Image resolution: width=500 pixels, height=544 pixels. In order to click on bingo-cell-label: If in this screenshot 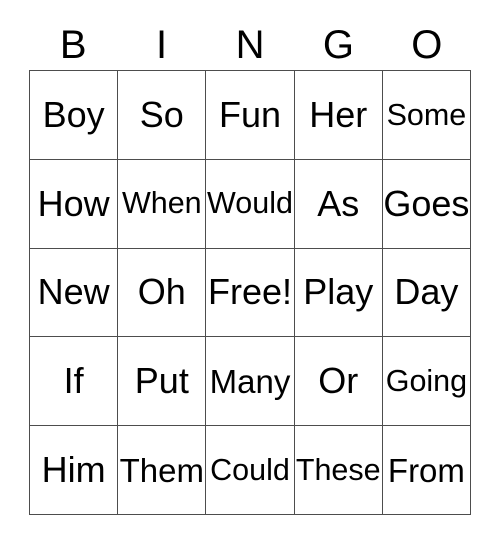, I will do `click(73, 381)`.